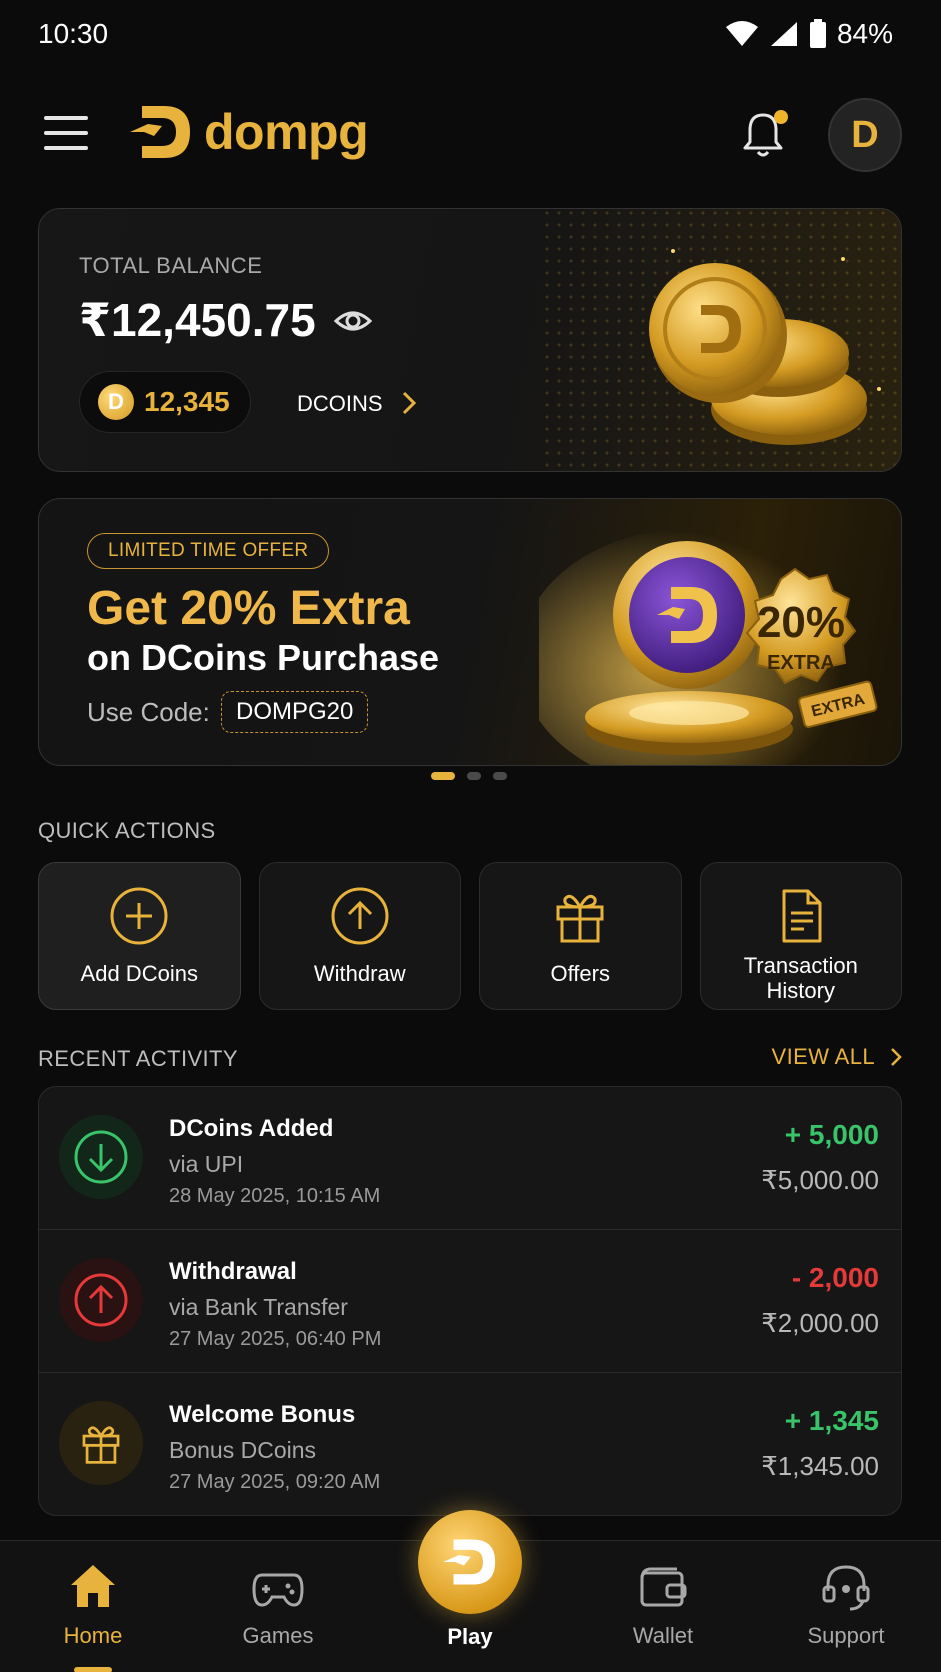  I want to click on offers-label: Offers, so click(580, 973).